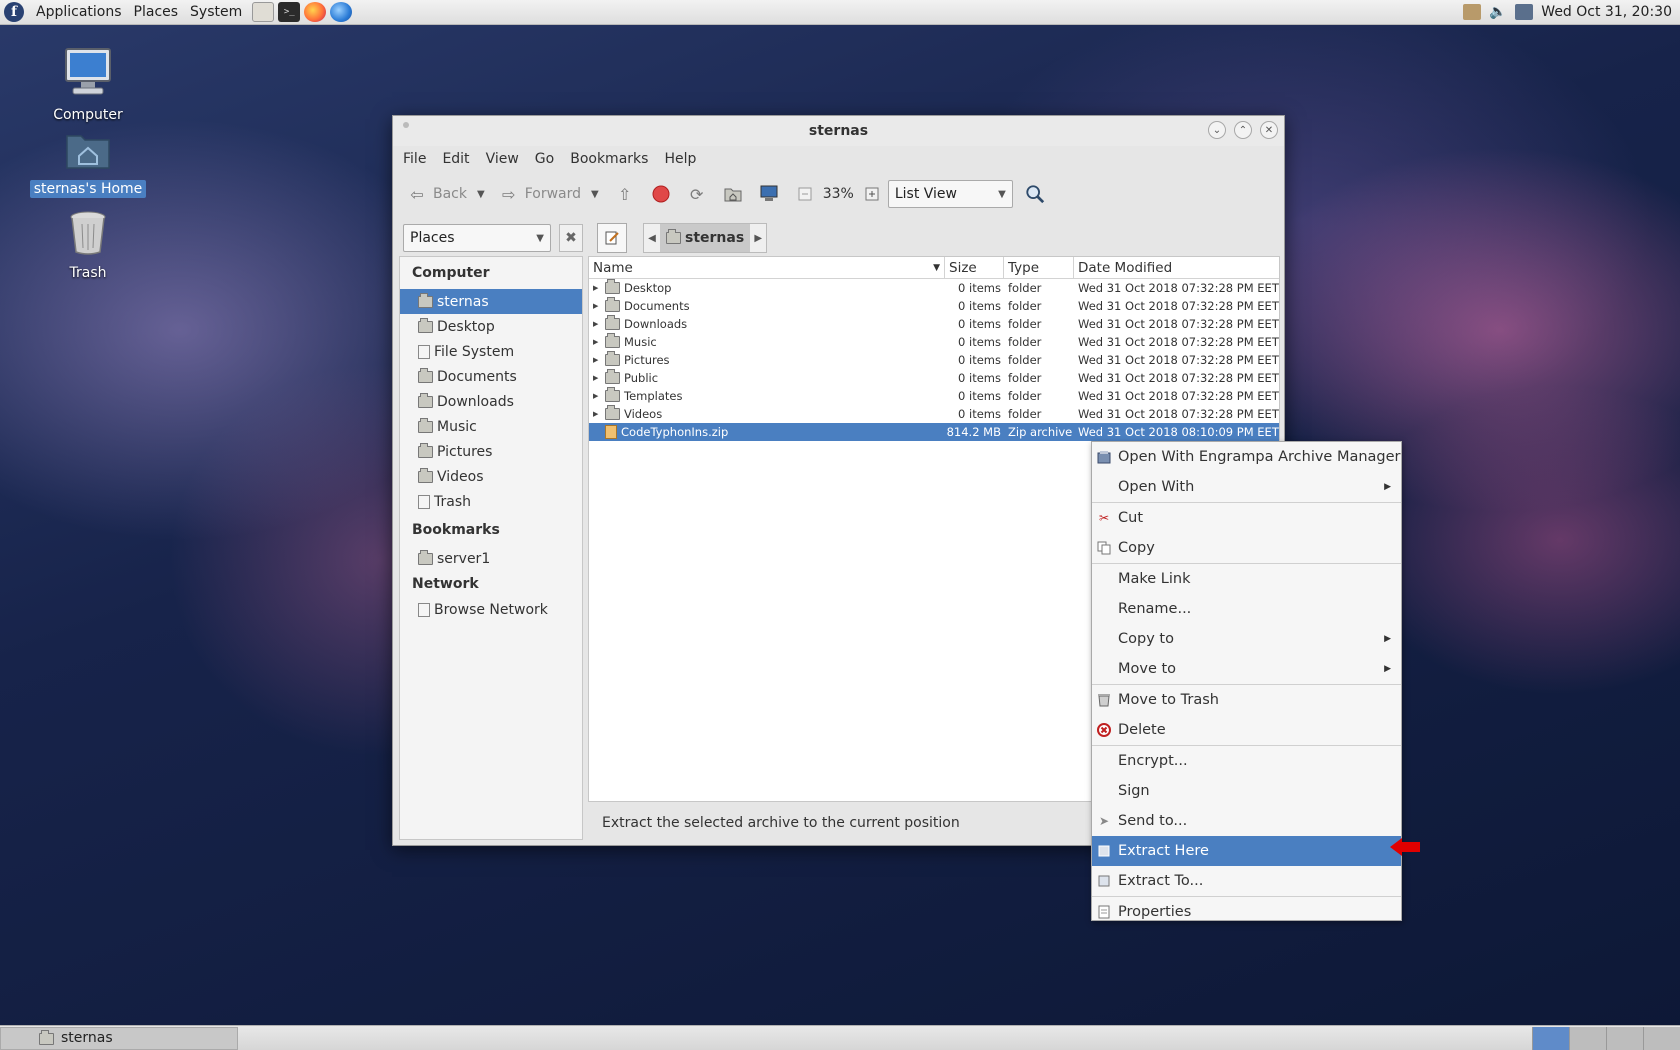 Image resolution: width=1680 pixels, height=1050 pixels. Describe the element at coordinates (491, 426) in the screenshot. I see `sidebar-item-music: Music` at that location.